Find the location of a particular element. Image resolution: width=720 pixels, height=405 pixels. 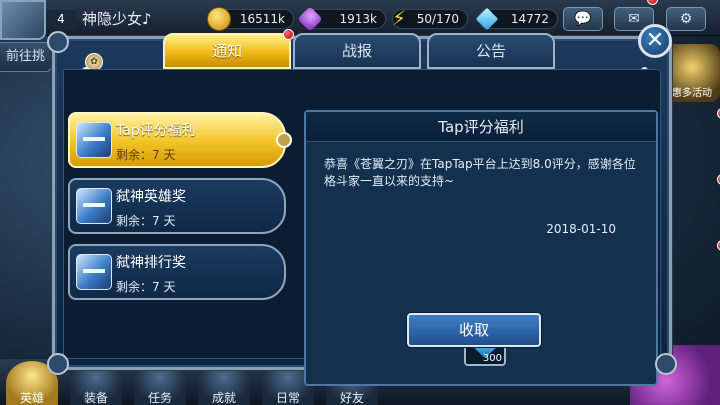

diamond-counter: 14772 is located at coordinates (516, 19).